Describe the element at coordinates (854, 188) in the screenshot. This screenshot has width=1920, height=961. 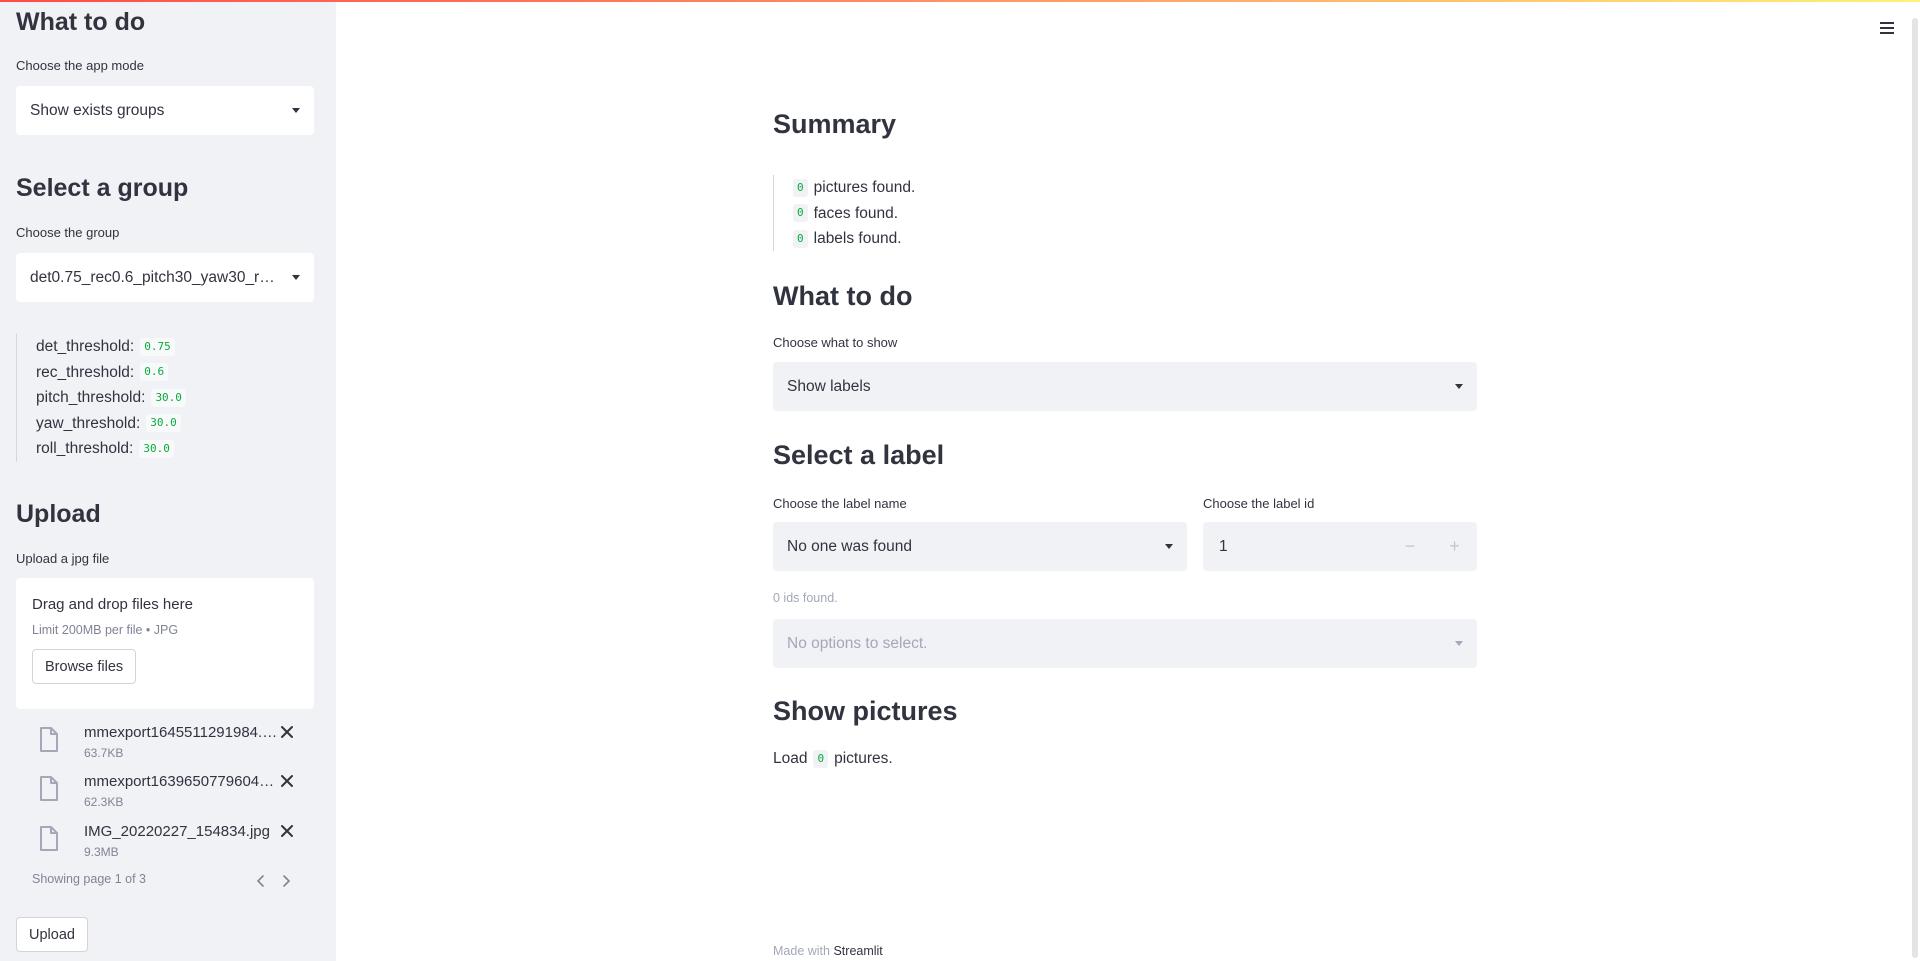
I see `summary-row: 0 pictures found.` at that location.